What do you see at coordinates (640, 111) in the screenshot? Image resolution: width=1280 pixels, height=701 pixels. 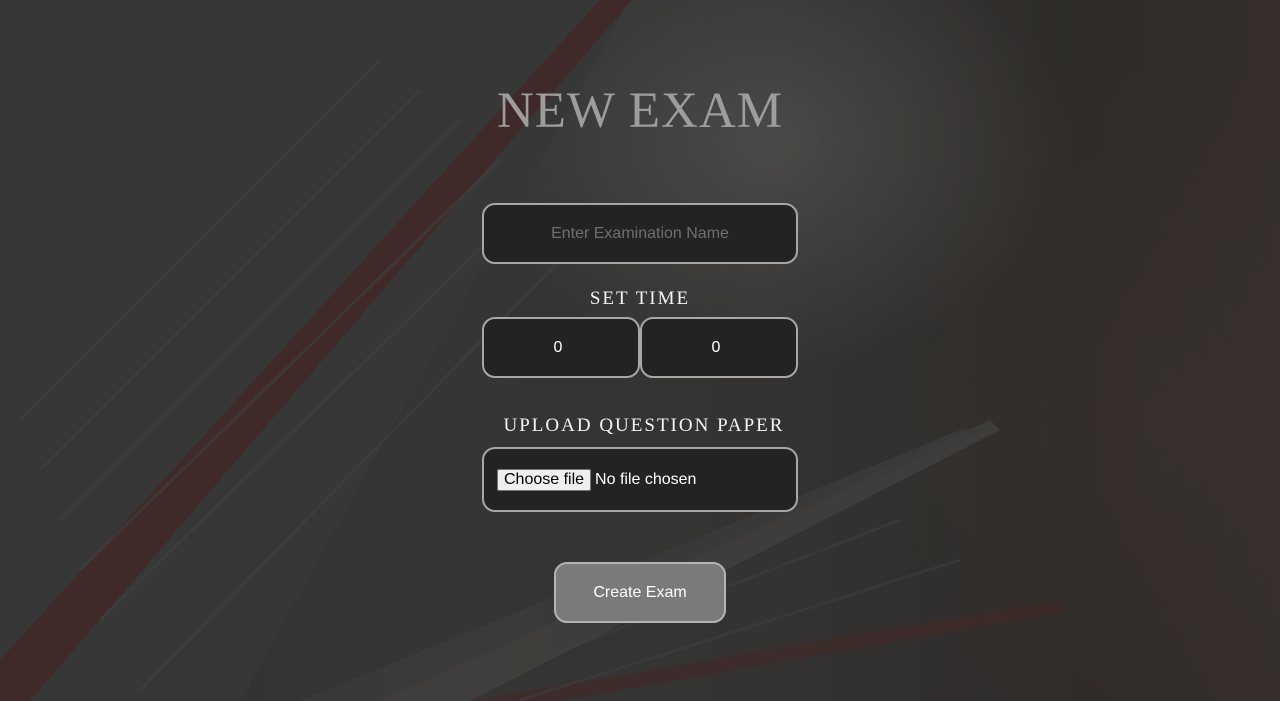 I see `page-title: NEW EXAM` at bounding box center [640, 111].